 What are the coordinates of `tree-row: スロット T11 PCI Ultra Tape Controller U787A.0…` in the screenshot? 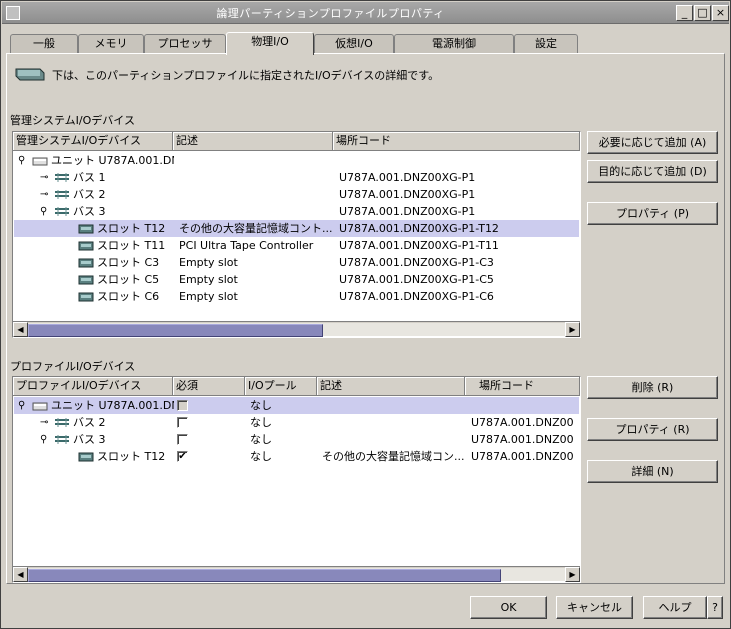 It's located at (296, 245).